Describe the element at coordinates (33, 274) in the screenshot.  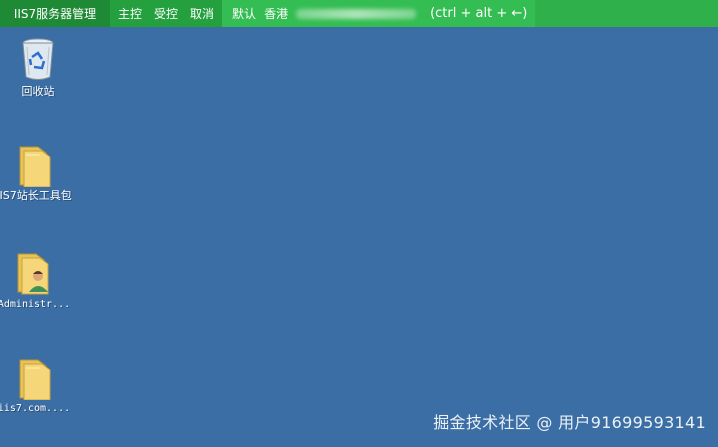
I see `user-folder-icon` at that location.